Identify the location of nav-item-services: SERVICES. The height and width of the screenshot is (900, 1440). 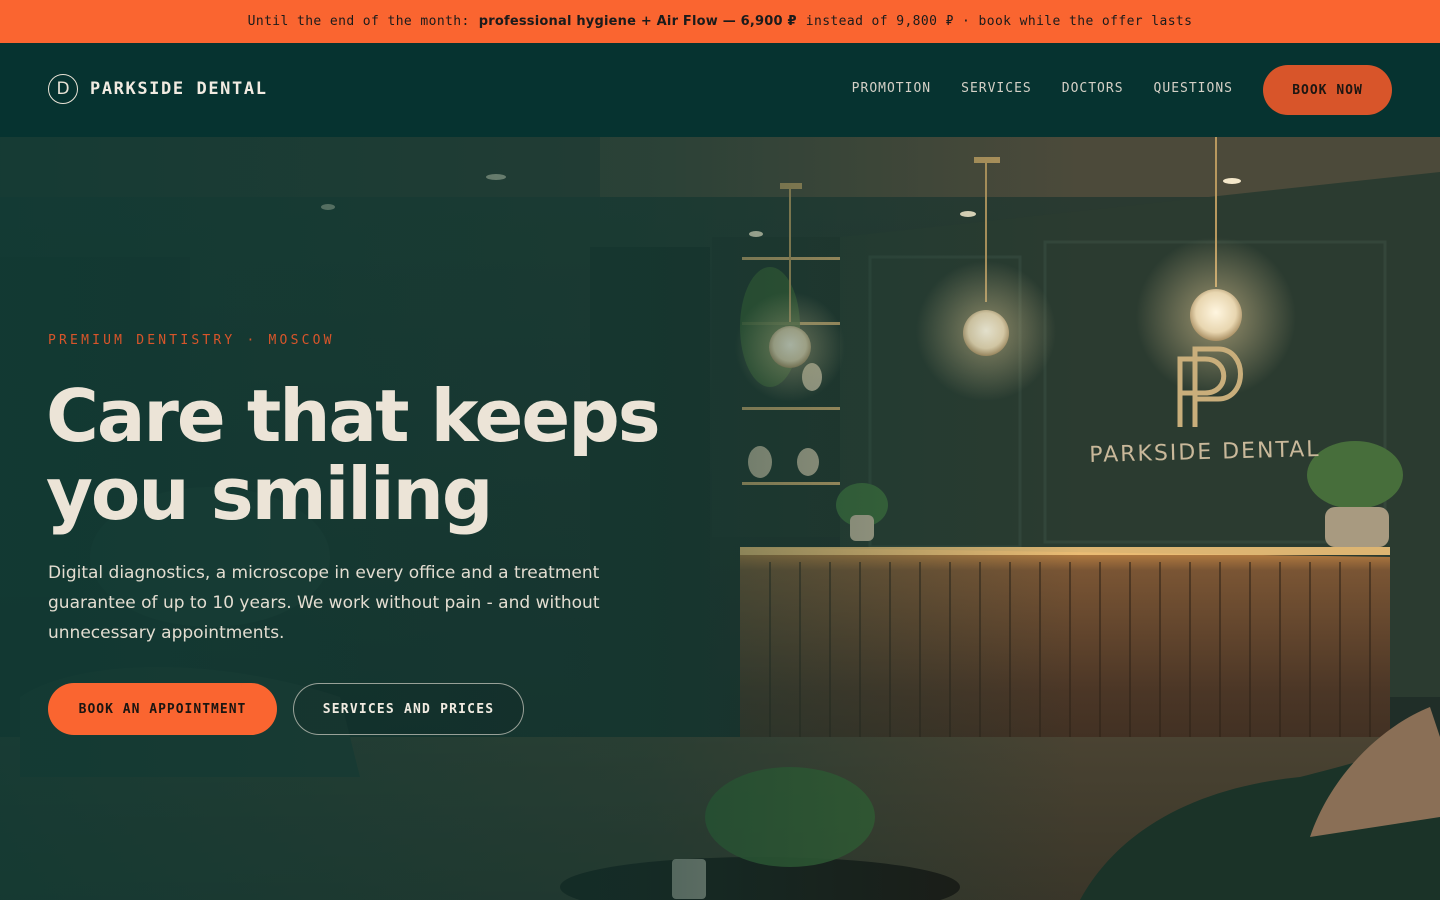
(996, 88).